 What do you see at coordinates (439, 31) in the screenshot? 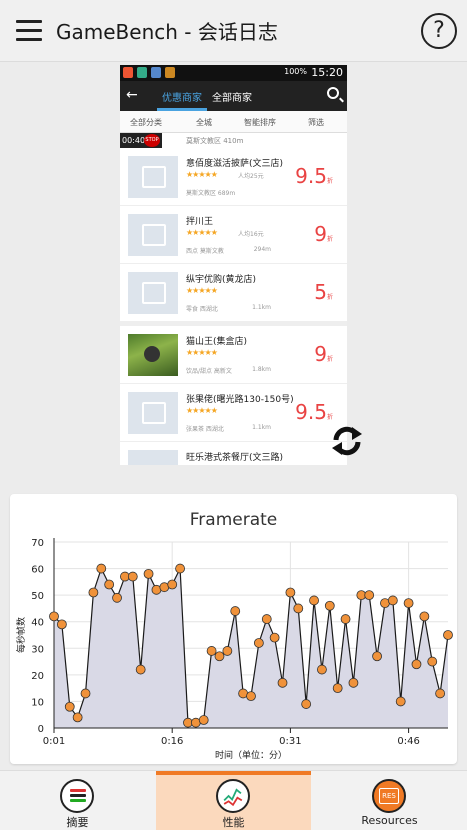
I see `help-button: ?` at bounding box center [439, 31].